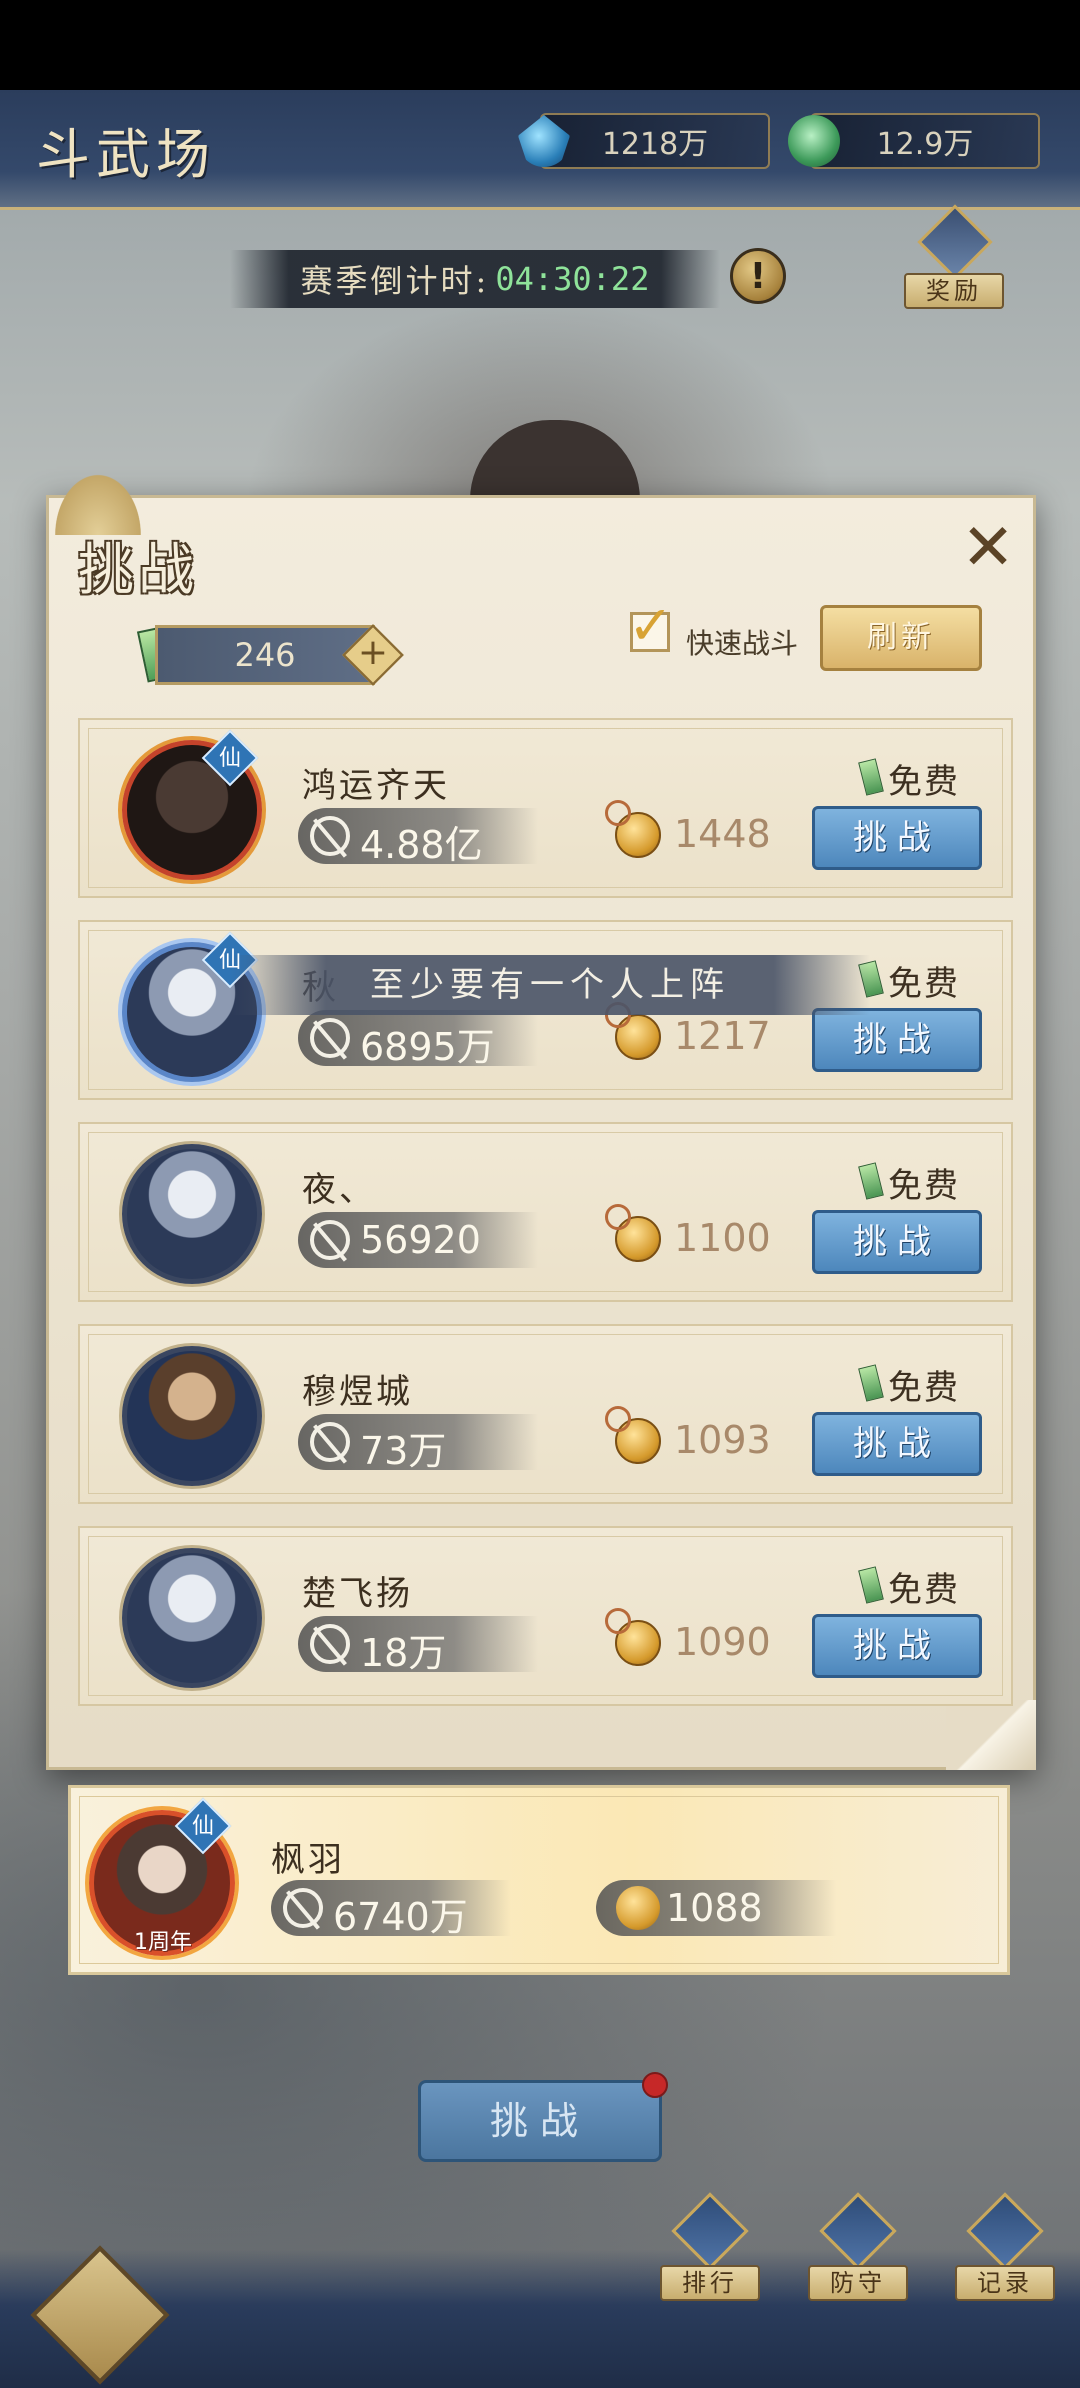 This screenshot has width=1080, height=2388. What do you see at coordinates (376, 786) in the screenshot?
I see `opponent-name: 鸿运齐天` at bounding box center [376, 786].